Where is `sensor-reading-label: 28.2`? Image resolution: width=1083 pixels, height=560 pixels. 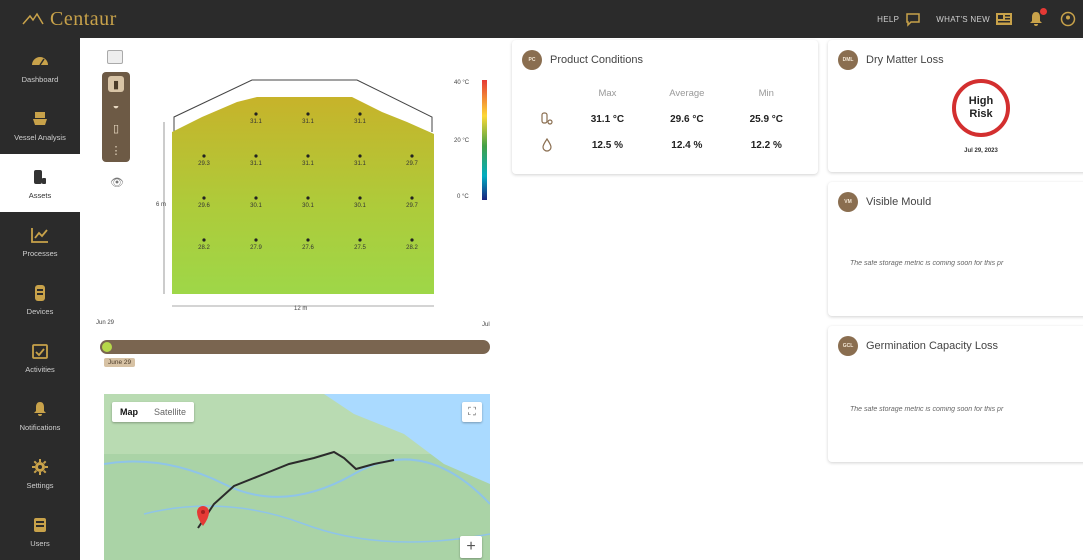 sensor-reading-label: 28.2 is located at coordinates (204, 248).